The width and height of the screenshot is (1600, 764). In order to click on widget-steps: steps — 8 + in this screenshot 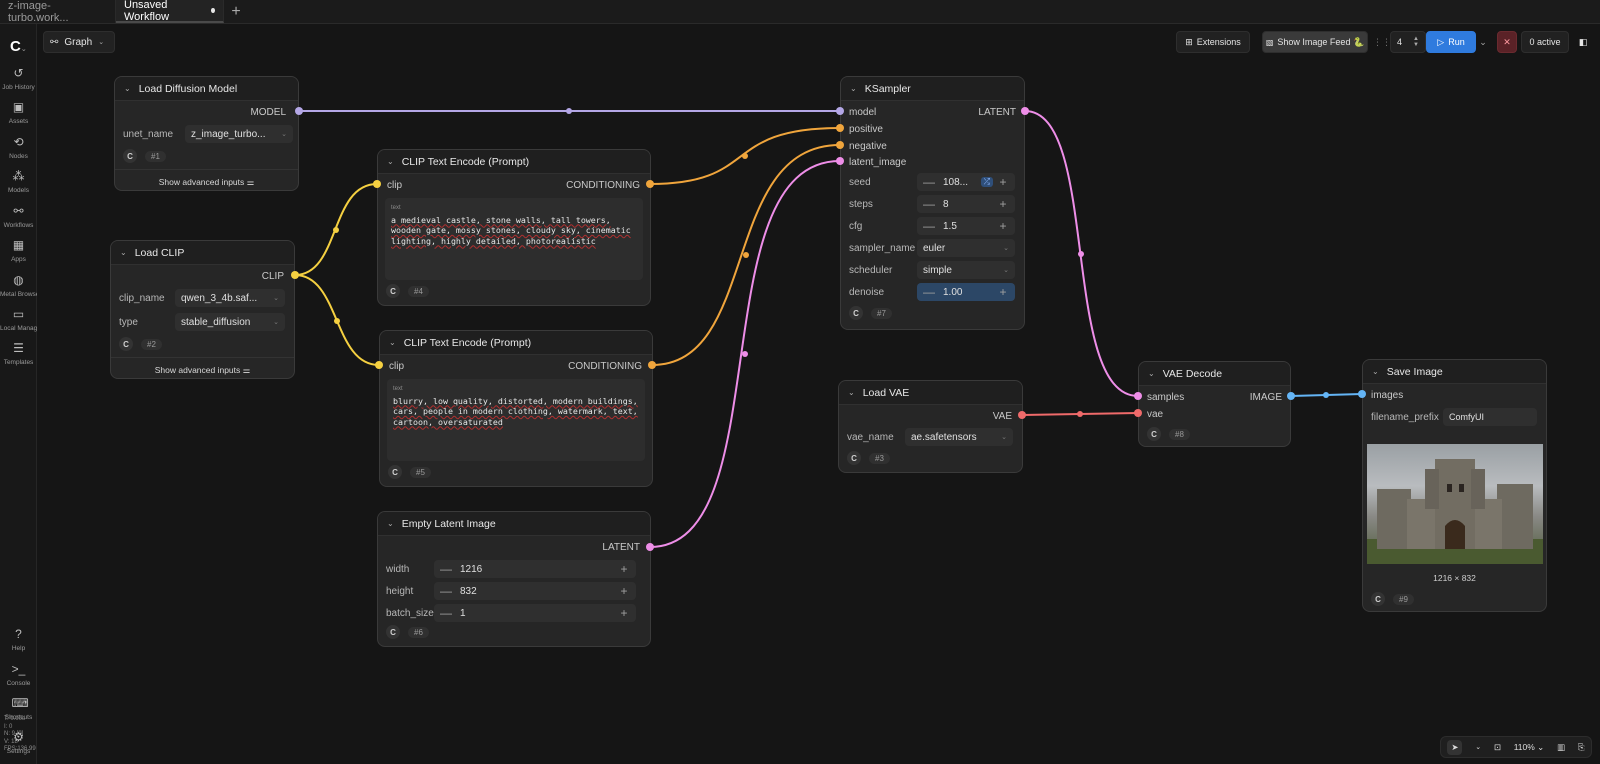, I will do `click(928, 204)`.